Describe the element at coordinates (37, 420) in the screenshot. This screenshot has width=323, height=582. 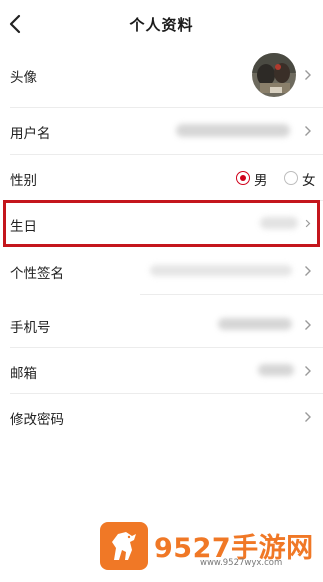
I see `change-password-label: 修改密码` at that location.